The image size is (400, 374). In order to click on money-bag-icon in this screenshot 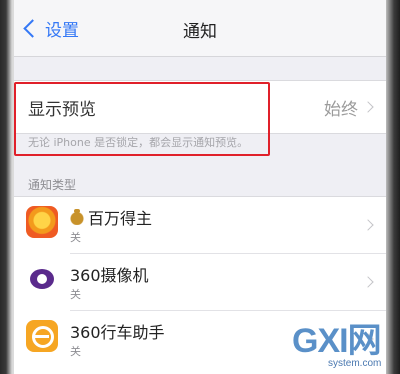, I will do `click(77, 217)`.